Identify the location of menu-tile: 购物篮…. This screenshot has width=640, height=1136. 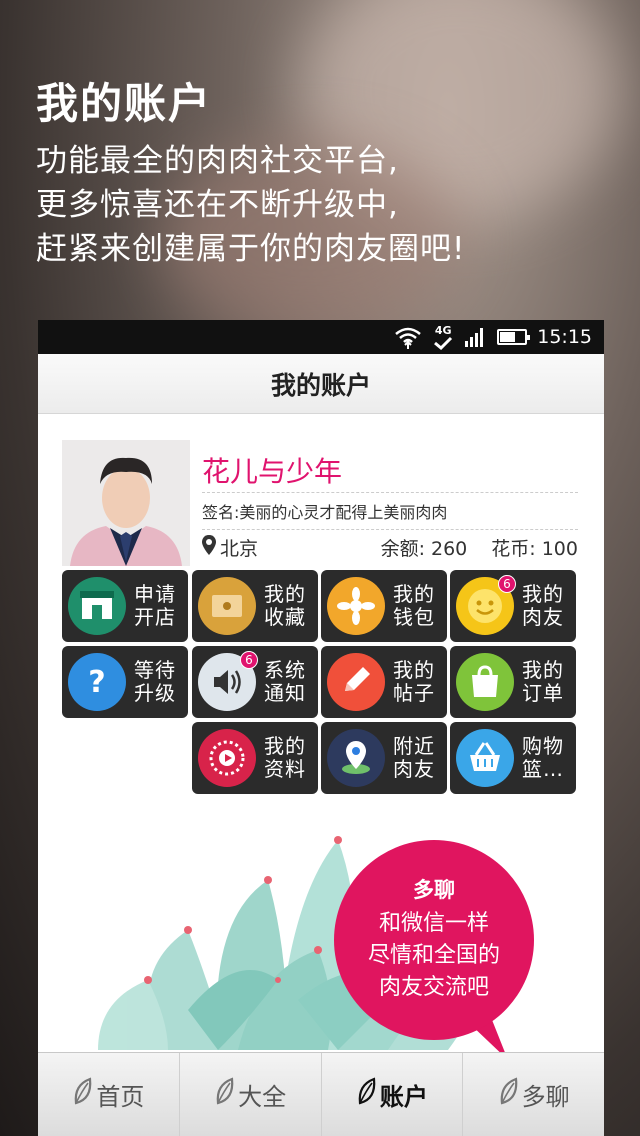
(513, 758).